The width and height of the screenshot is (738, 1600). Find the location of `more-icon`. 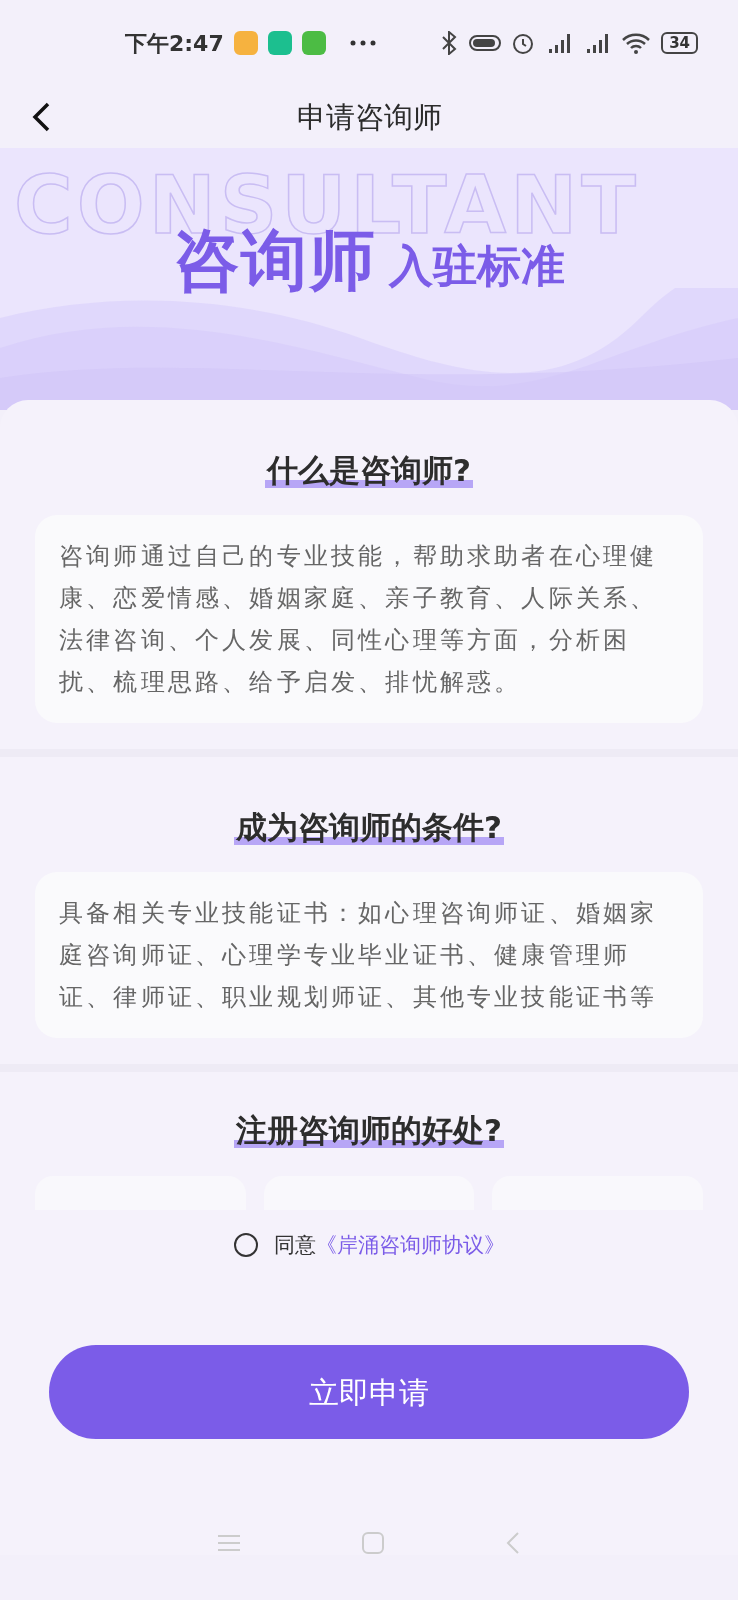

more-icon is located at coordinates (362, 43).